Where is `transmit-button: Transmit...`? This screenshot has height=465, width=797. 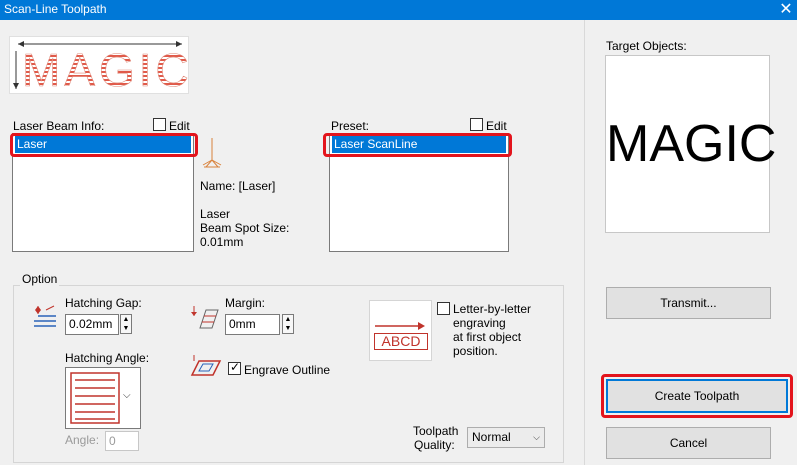 transmit-button: Transmit... is located at coordinates (688, 303).